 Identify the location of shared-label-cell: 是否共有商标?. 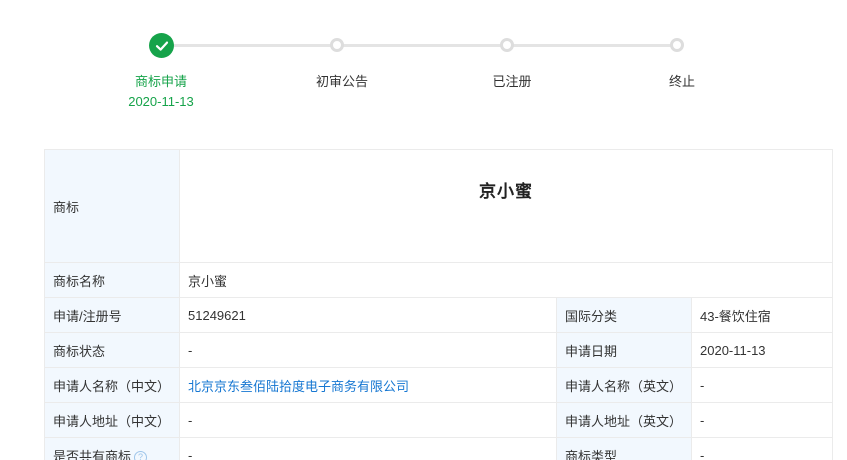
(112, 448).